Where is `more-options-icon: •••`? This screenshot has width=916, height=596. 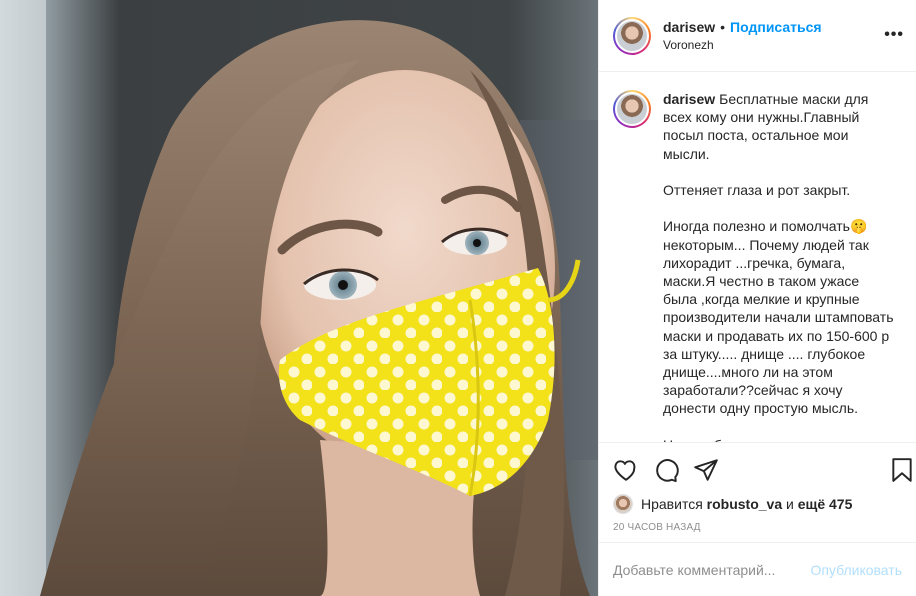
more-options-icon: ••• is located at coordinates (894, 35).